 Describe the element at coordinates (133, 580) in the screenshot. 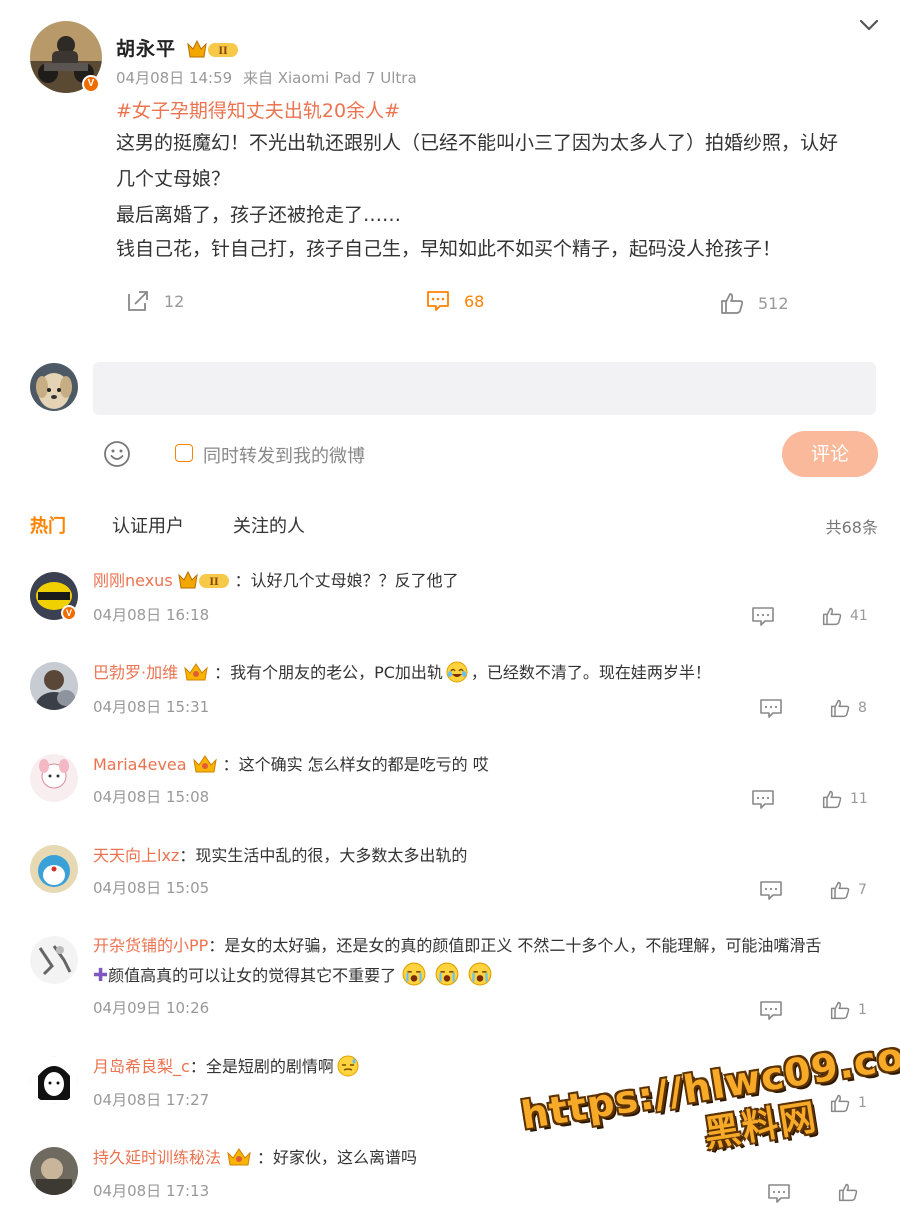

I see `comment-username: 刚刚nexus` at that location.